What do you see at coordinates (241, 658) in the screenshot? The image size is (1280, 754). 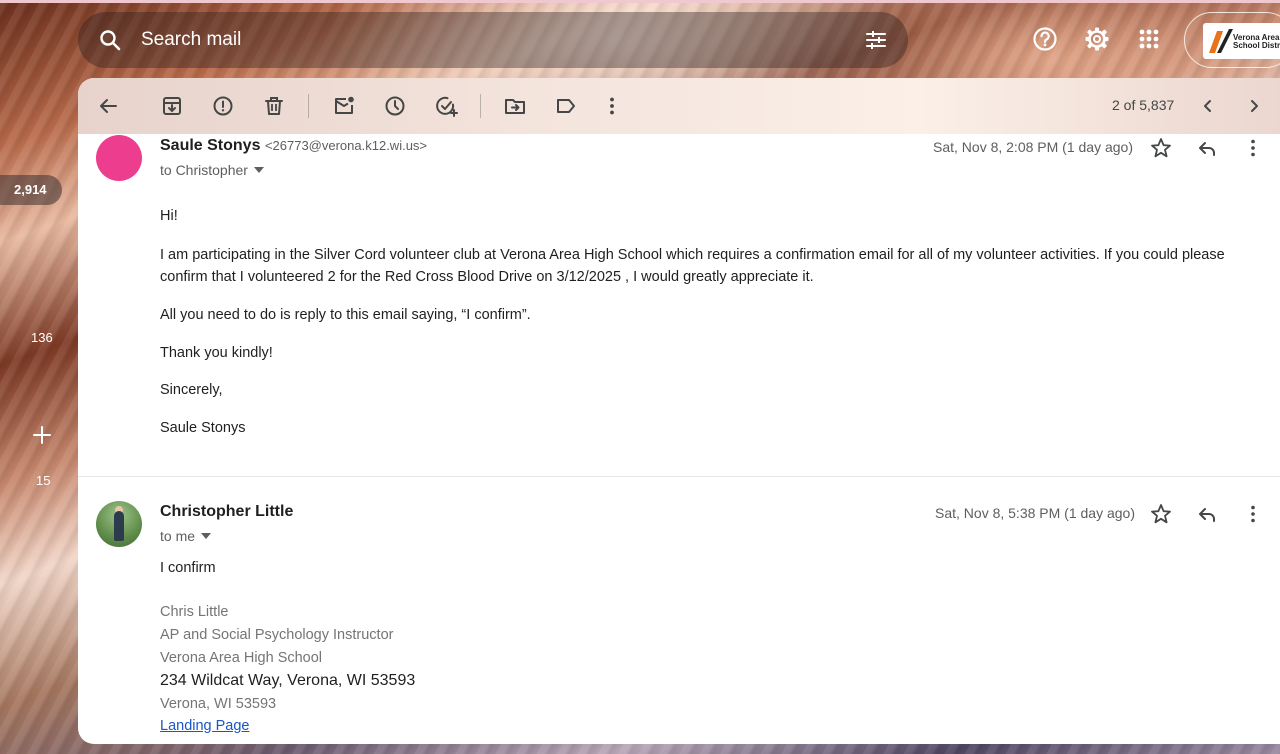 I see `signature-school: Verona Area High School` at bounding box center [241, 658].